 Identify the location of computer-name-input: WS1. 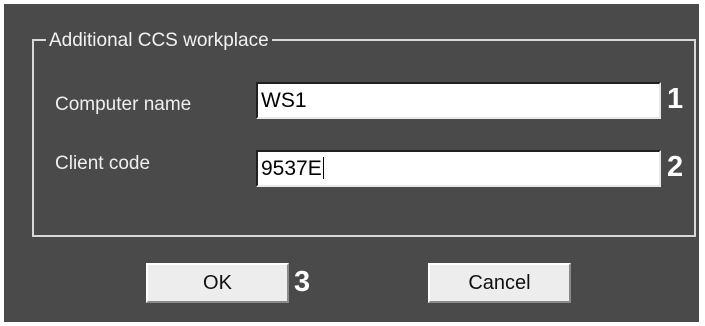
(458, 100).